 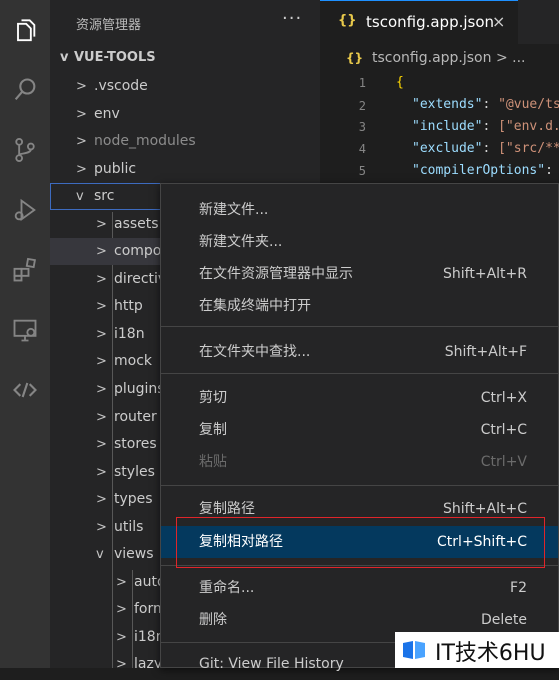 I want to click on explorer-icon, so click(x=25, y=32).